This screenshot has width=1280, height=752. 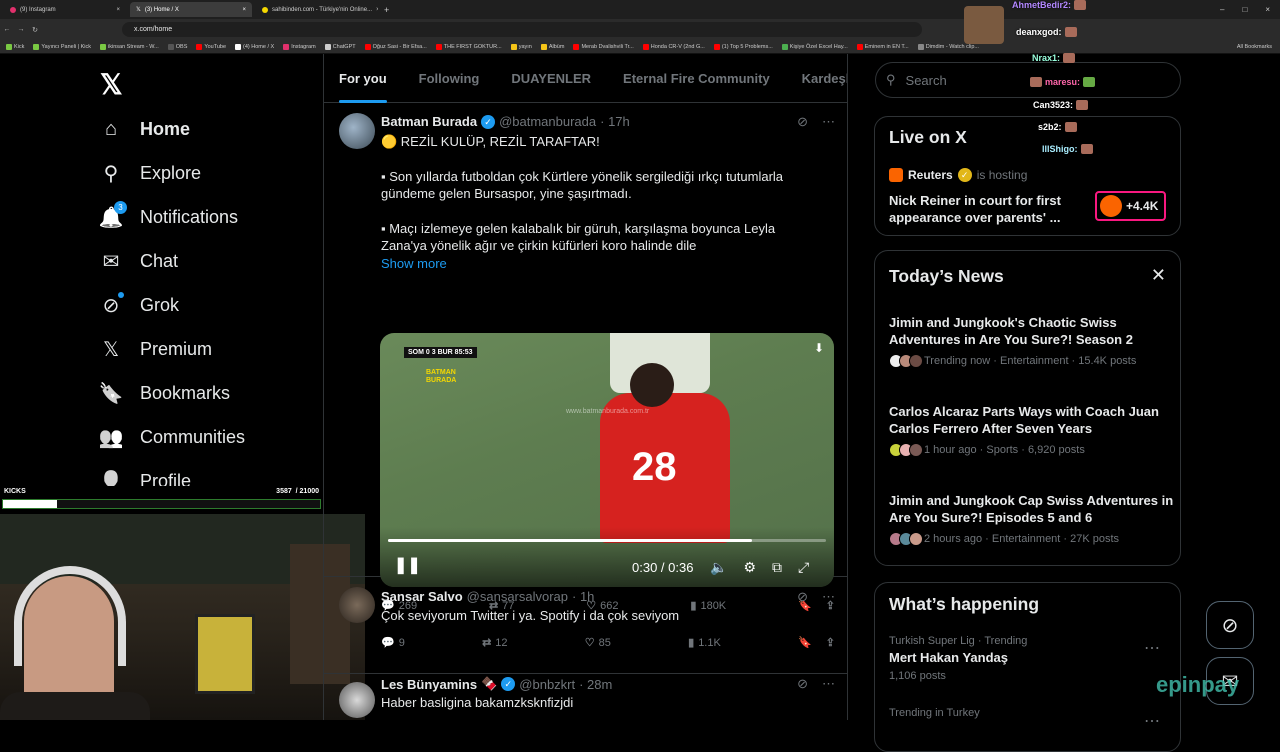 I want to click on tab-following: Following, so click(x=449, y=78).